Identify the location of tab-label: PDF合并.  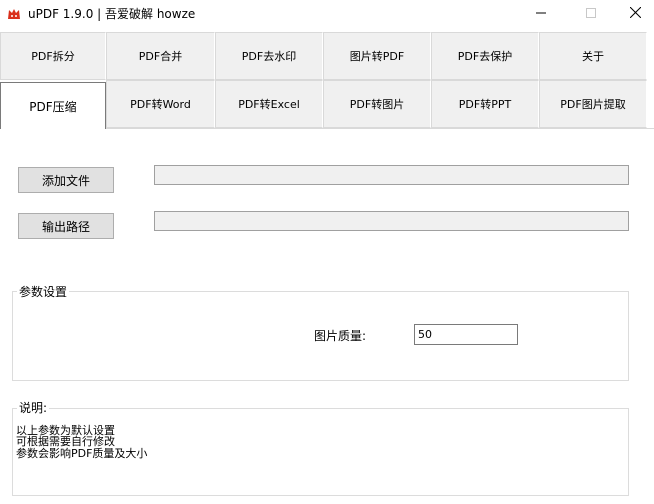
(160, 56).